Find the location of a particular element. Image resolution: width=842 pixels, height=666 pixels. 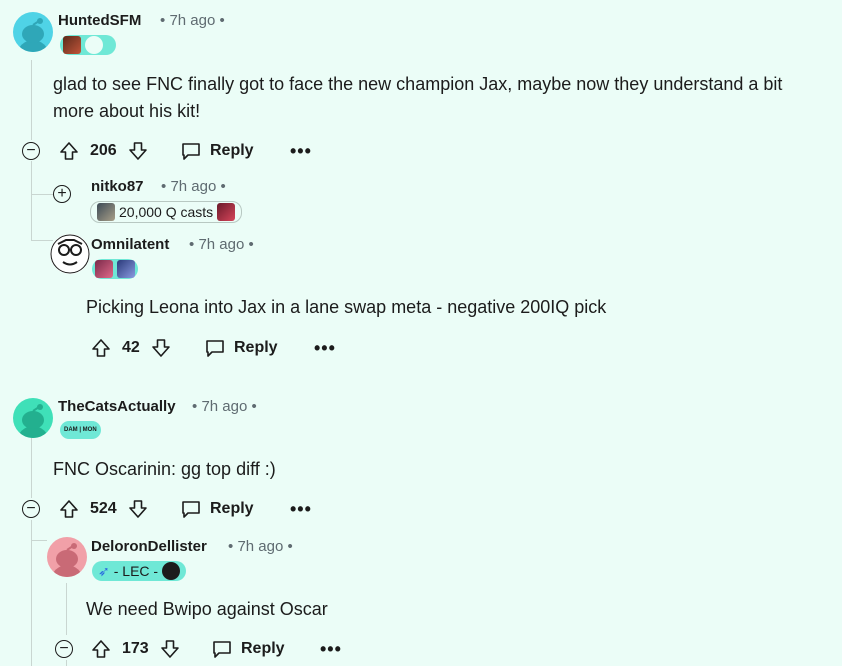

flair-team-logo-icon is located at coordinates (171, 571).